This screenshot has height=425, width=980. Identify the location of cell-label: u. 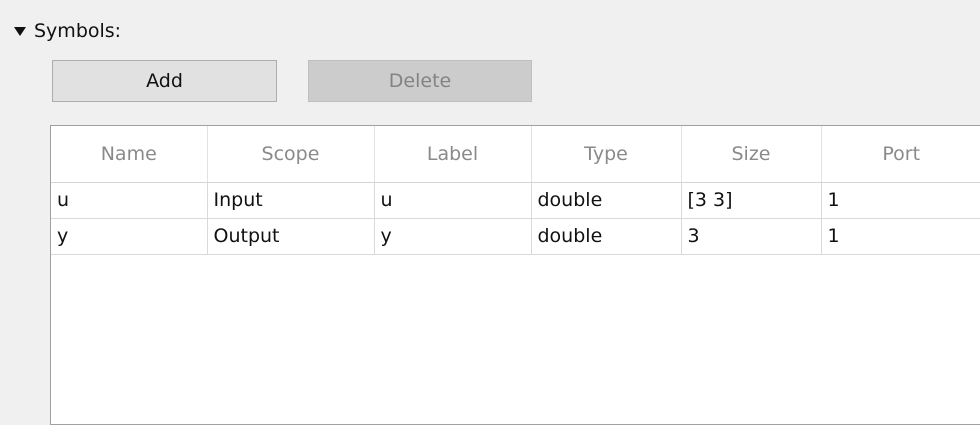
(453, 200).